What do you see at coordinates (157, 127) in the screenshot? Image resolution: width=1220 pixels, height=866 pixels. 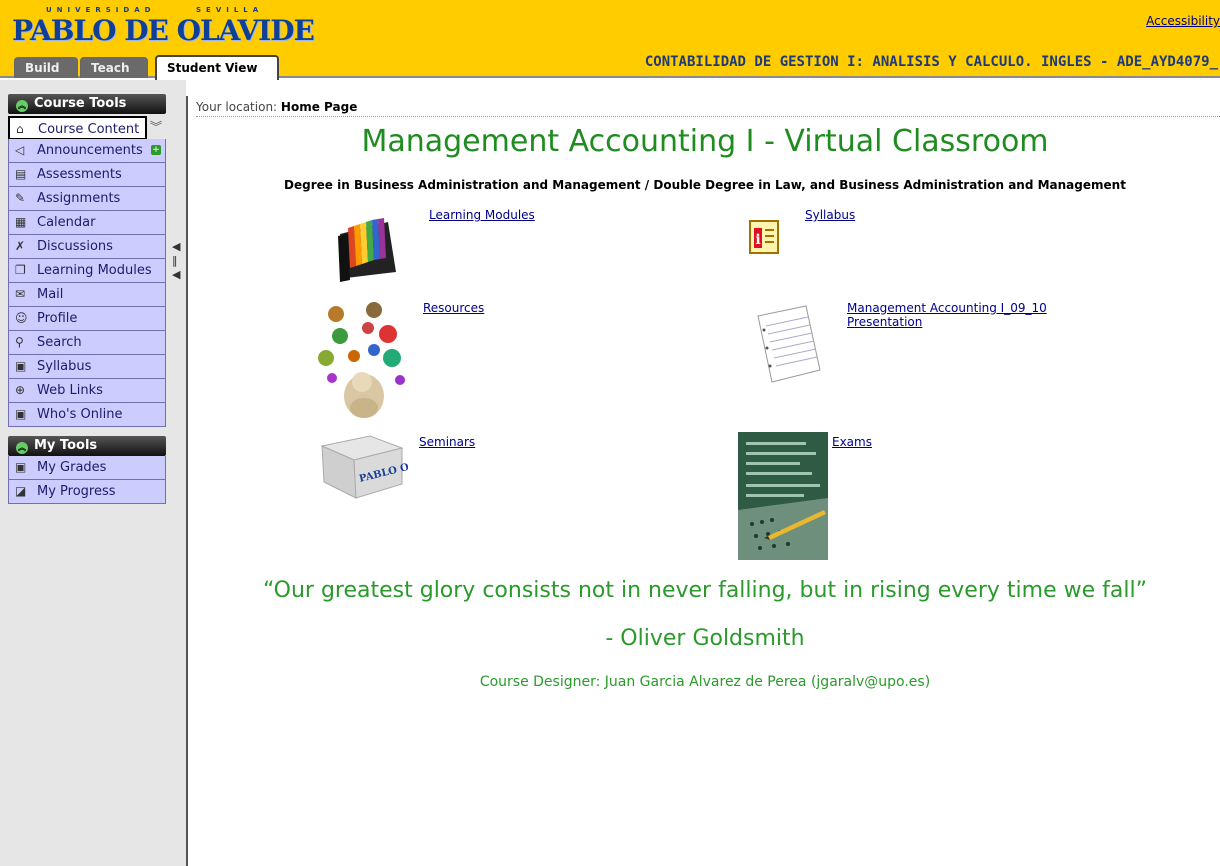 I see `chevron-down-icon: ︾` at bounding box center [157, 127].